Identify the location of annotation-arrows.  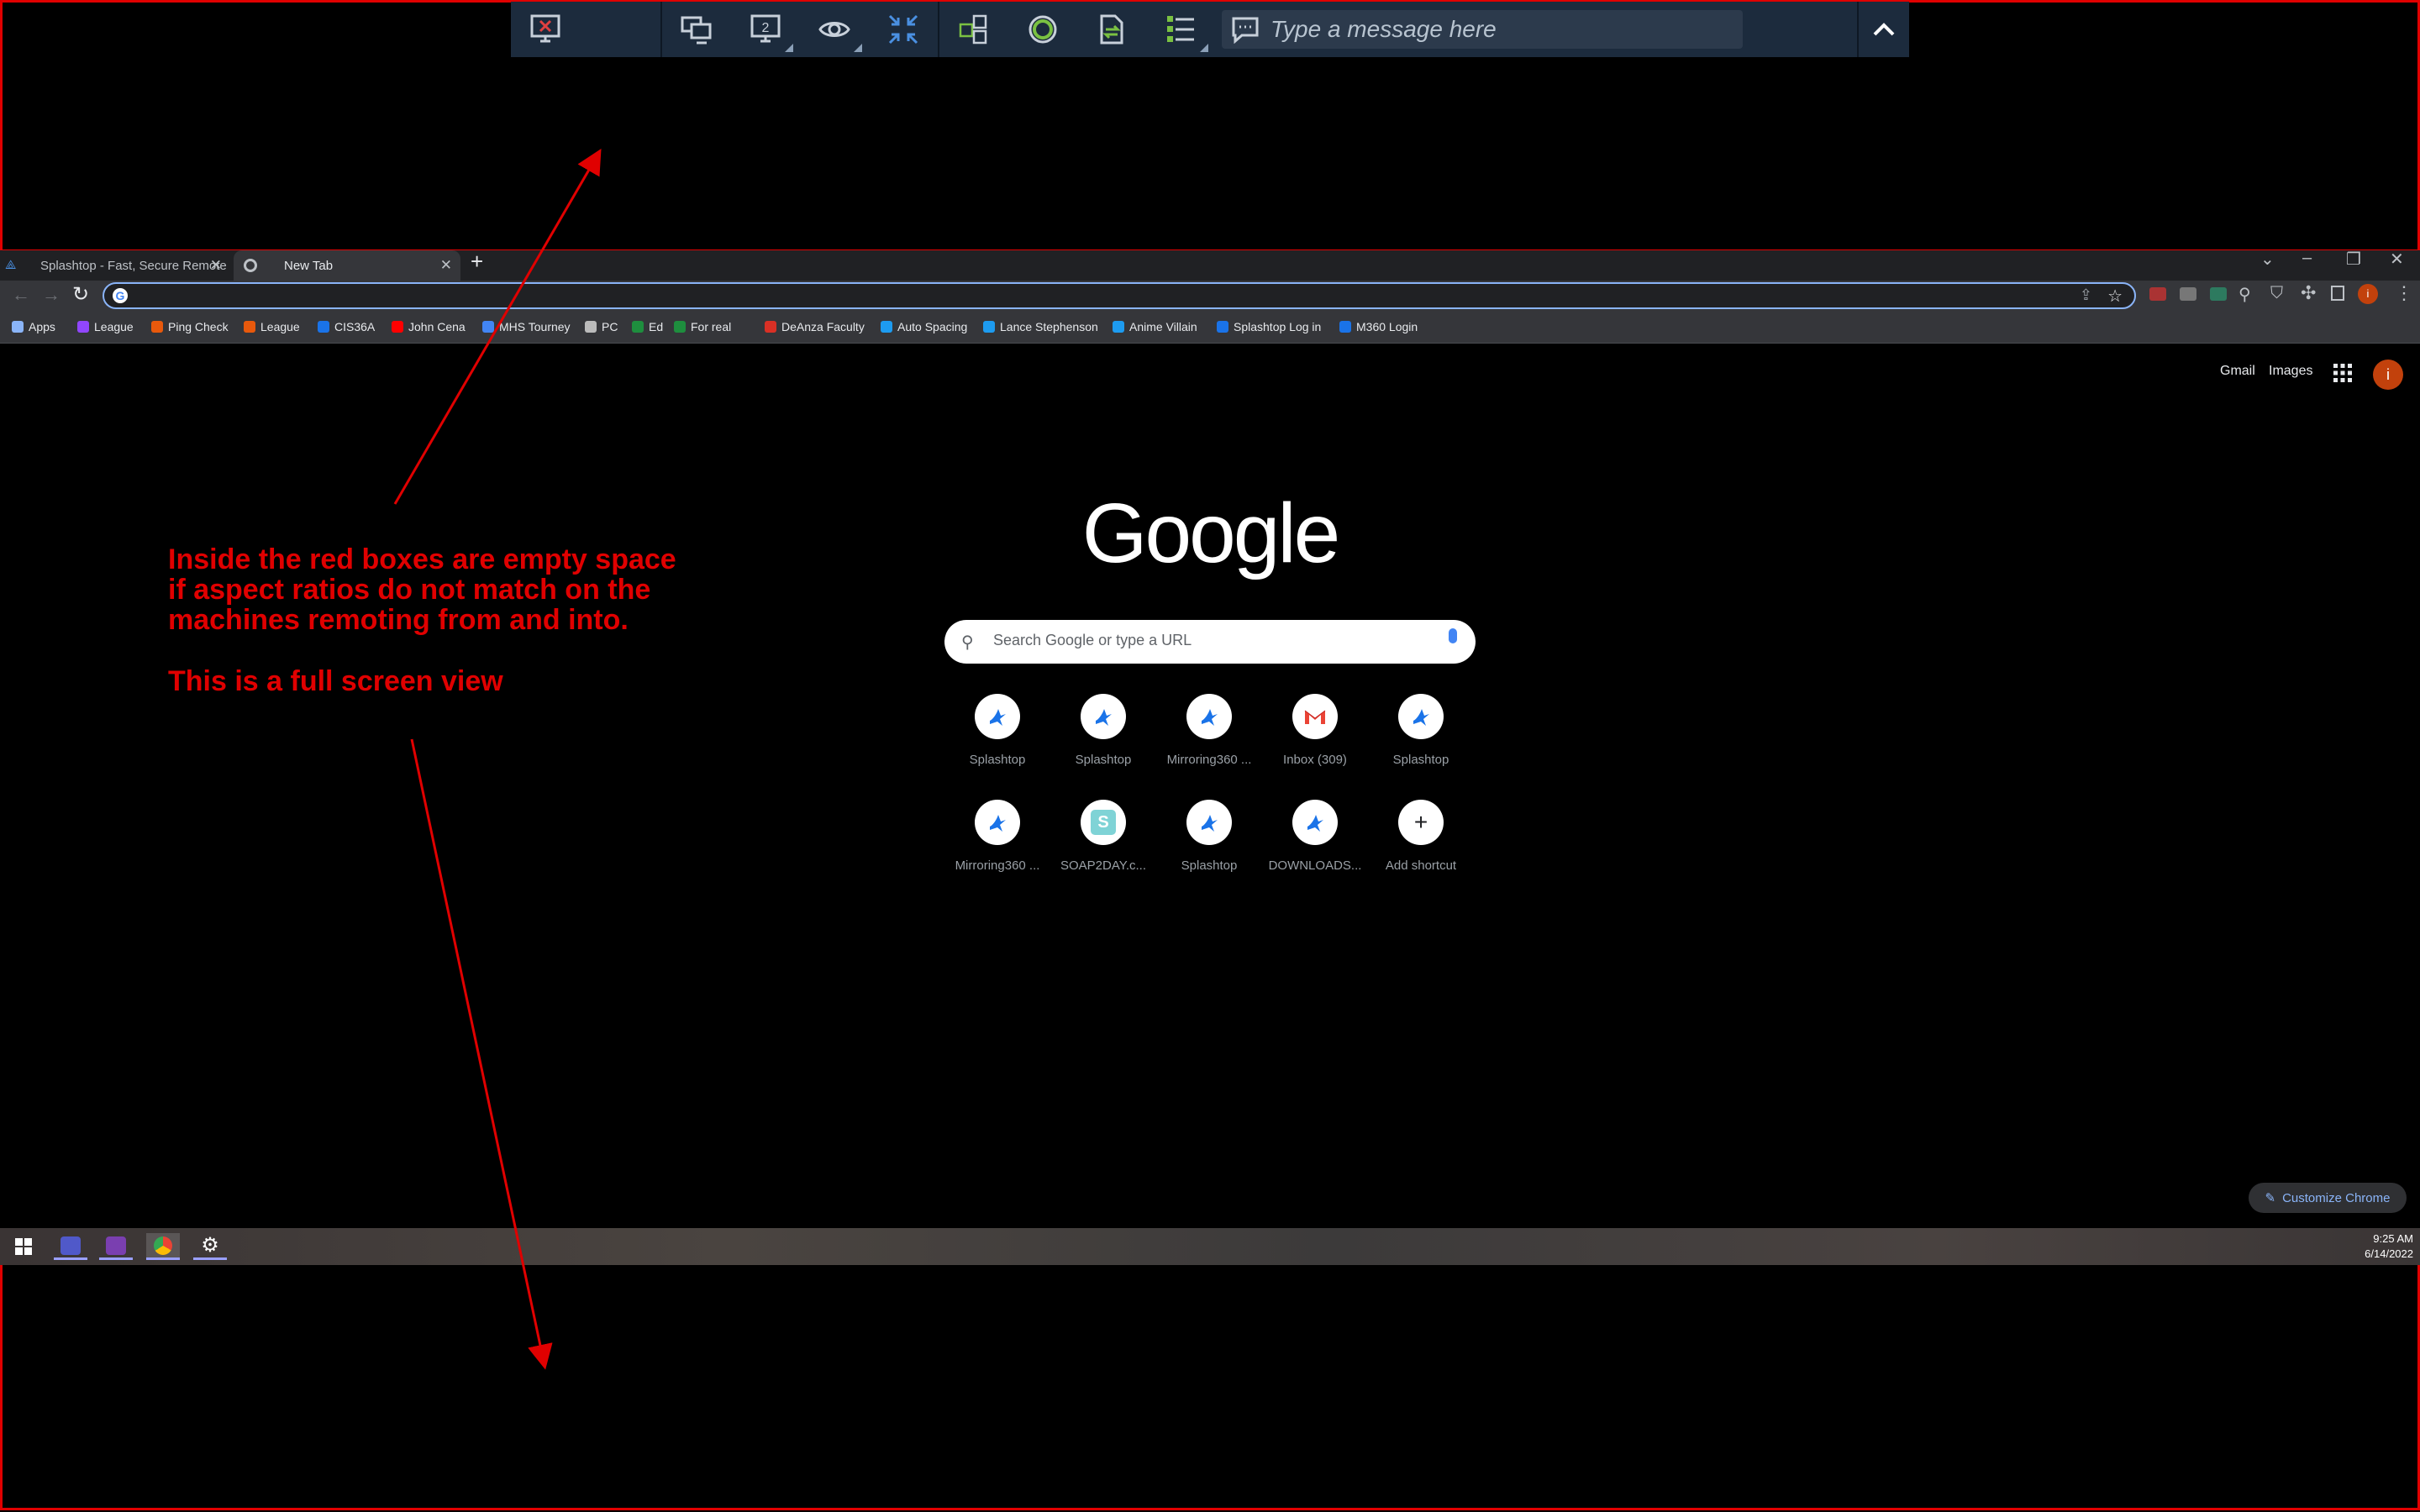
(497, 759).